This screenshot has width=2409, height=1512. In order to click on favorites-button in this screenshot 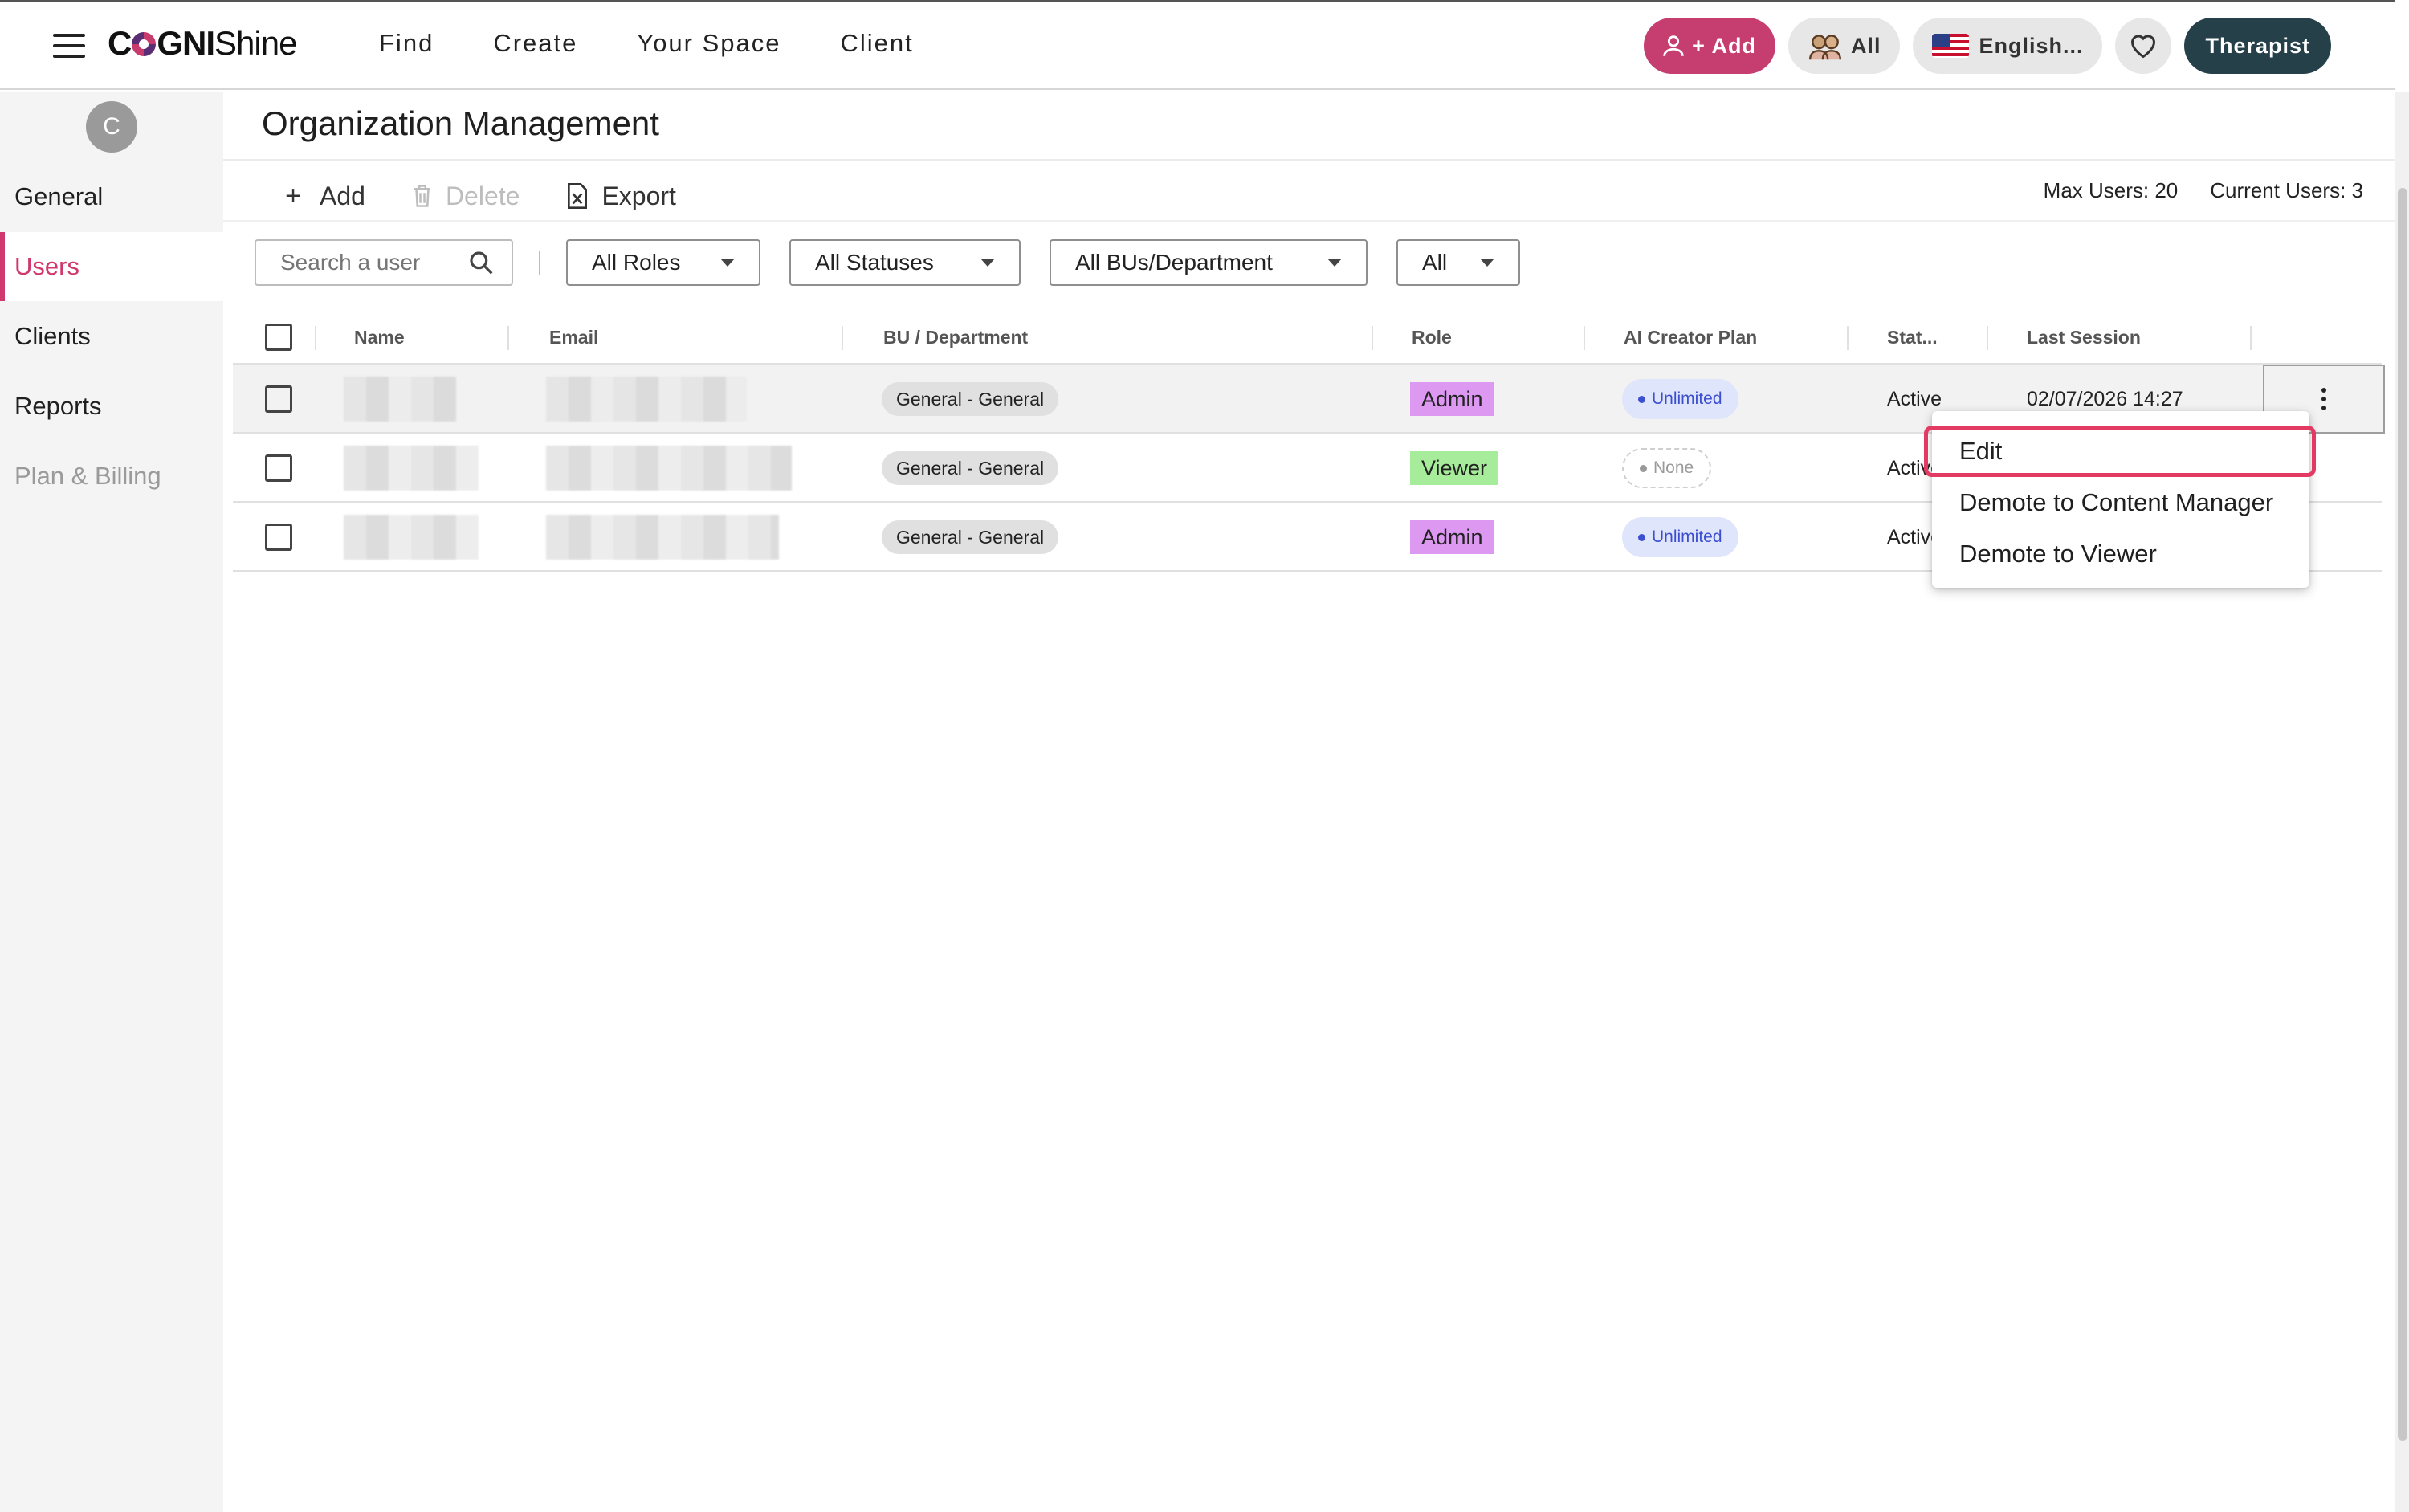, I will do `click(2143, 46)`.